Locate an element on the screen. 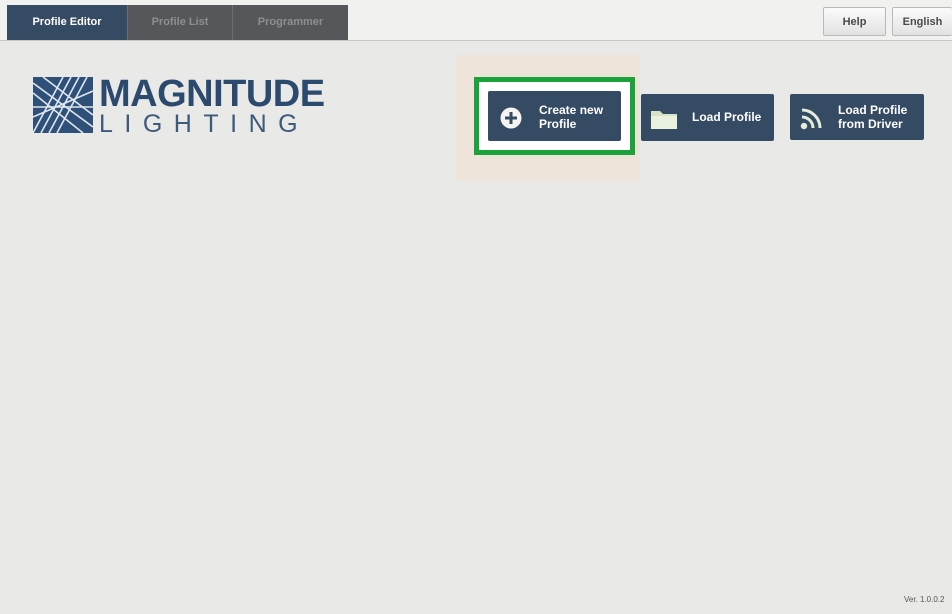  load-profile-from-driver-button: Load Profile from Driver is located at coordinates (857, 117).